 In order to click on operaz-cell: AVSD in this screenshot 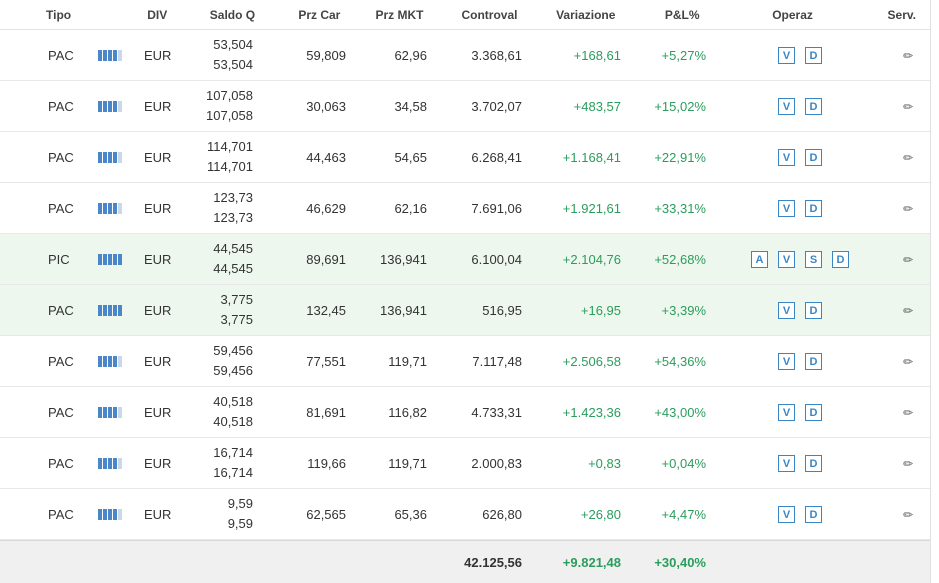, I will do `click(800, 259)`.